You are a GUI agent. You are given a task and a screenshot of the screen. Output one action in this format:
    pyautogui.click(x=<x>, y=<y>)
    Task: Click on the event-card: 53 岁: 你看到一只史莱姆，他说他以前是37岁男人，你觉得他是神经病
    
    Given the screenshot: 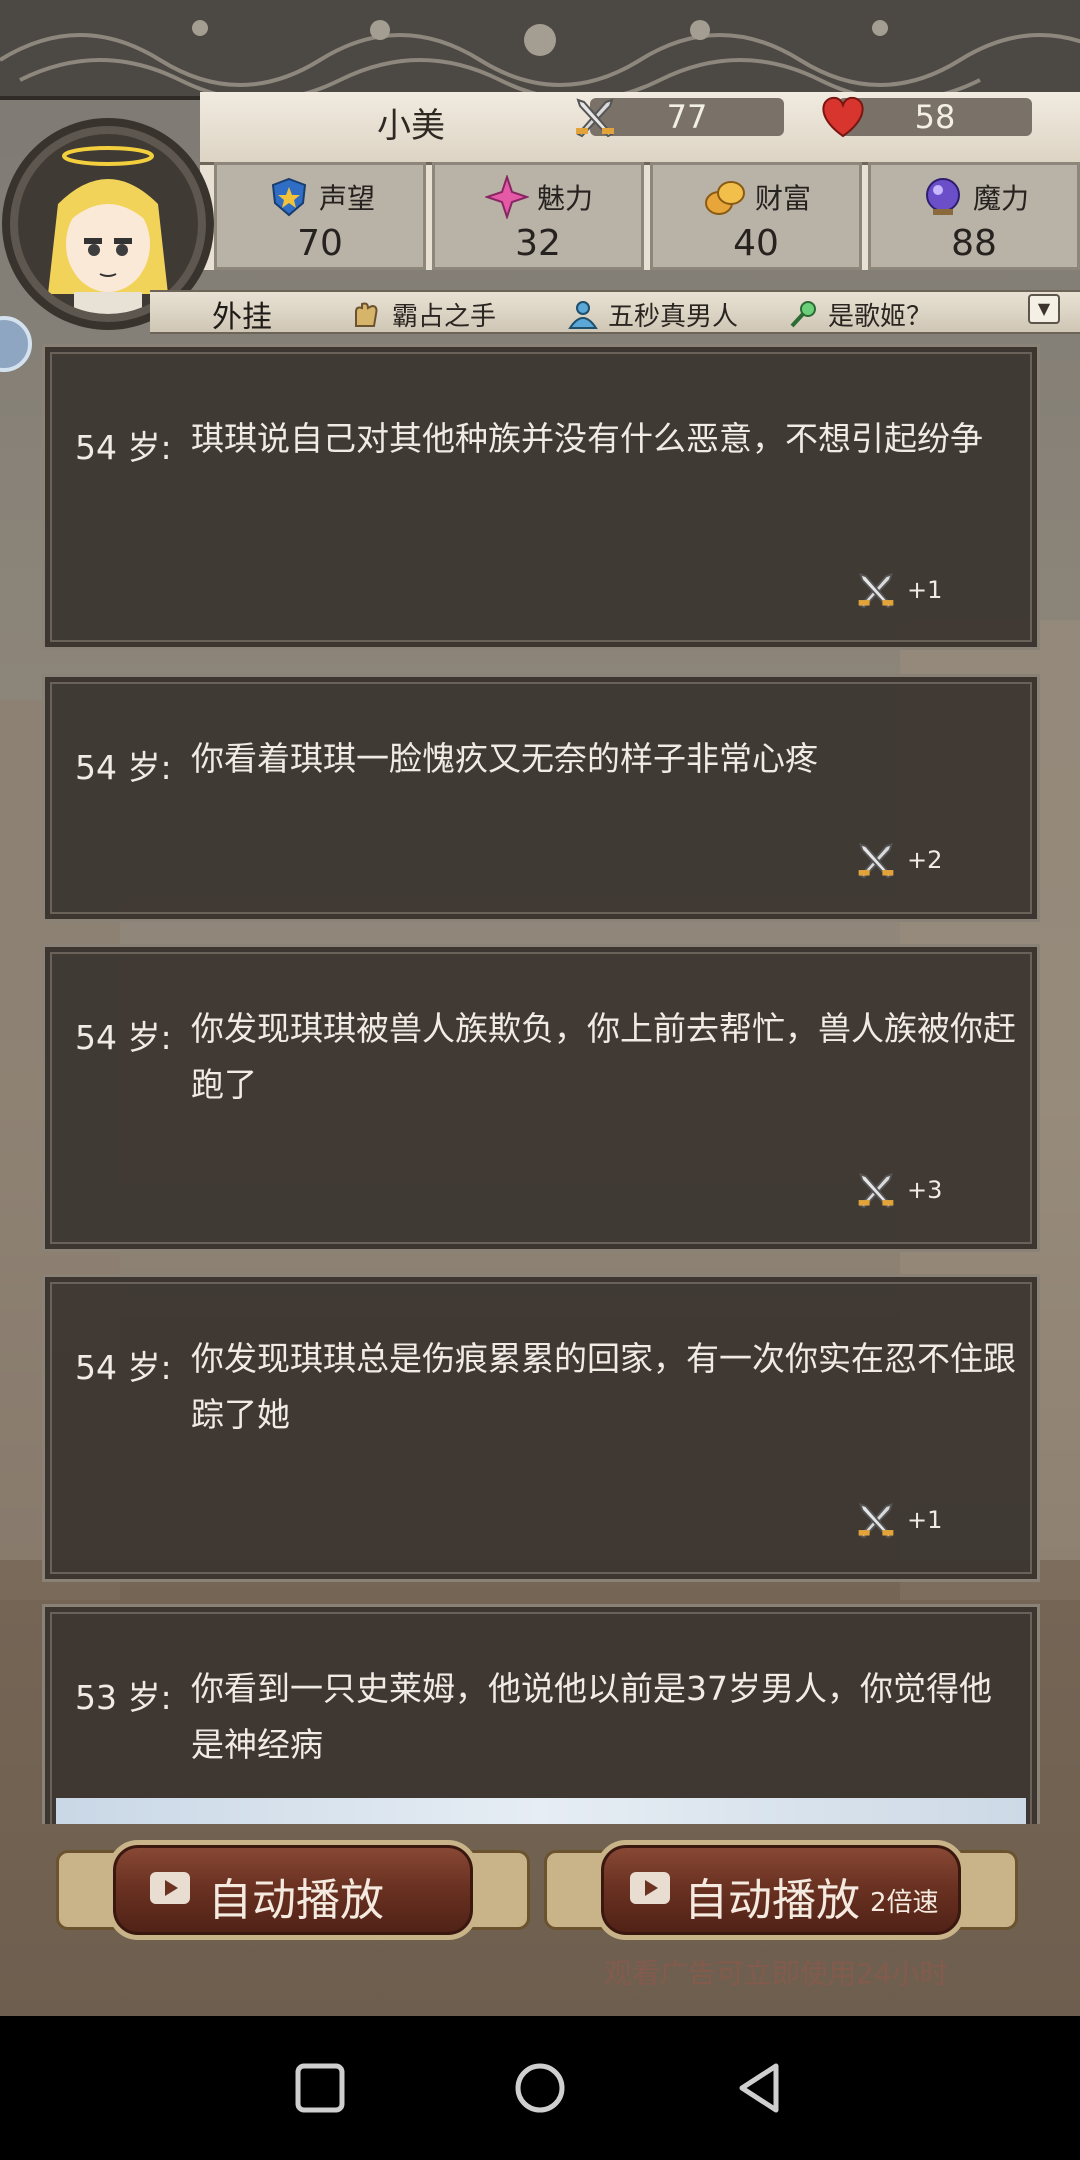 What is the action you would take?
    pyautogui.click(x=541, y=1714)
    